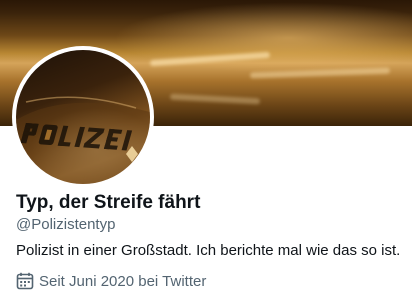  What do you see at coordinates (25, 281) in the screenshot?
I see `calendar-icon` at bounding box center [25, 281].